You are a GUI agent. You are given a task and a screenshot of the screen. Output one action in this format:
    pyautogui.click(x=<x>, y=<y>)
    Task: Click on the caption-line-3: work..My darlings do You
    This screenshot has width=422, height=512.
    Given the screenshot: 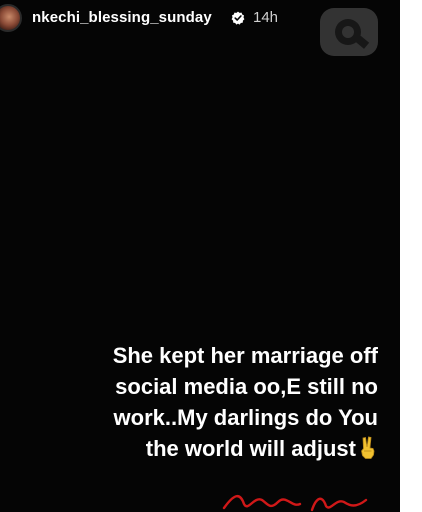 What is the action you would take?
    pyautogui.click(x=245, y=417)
    